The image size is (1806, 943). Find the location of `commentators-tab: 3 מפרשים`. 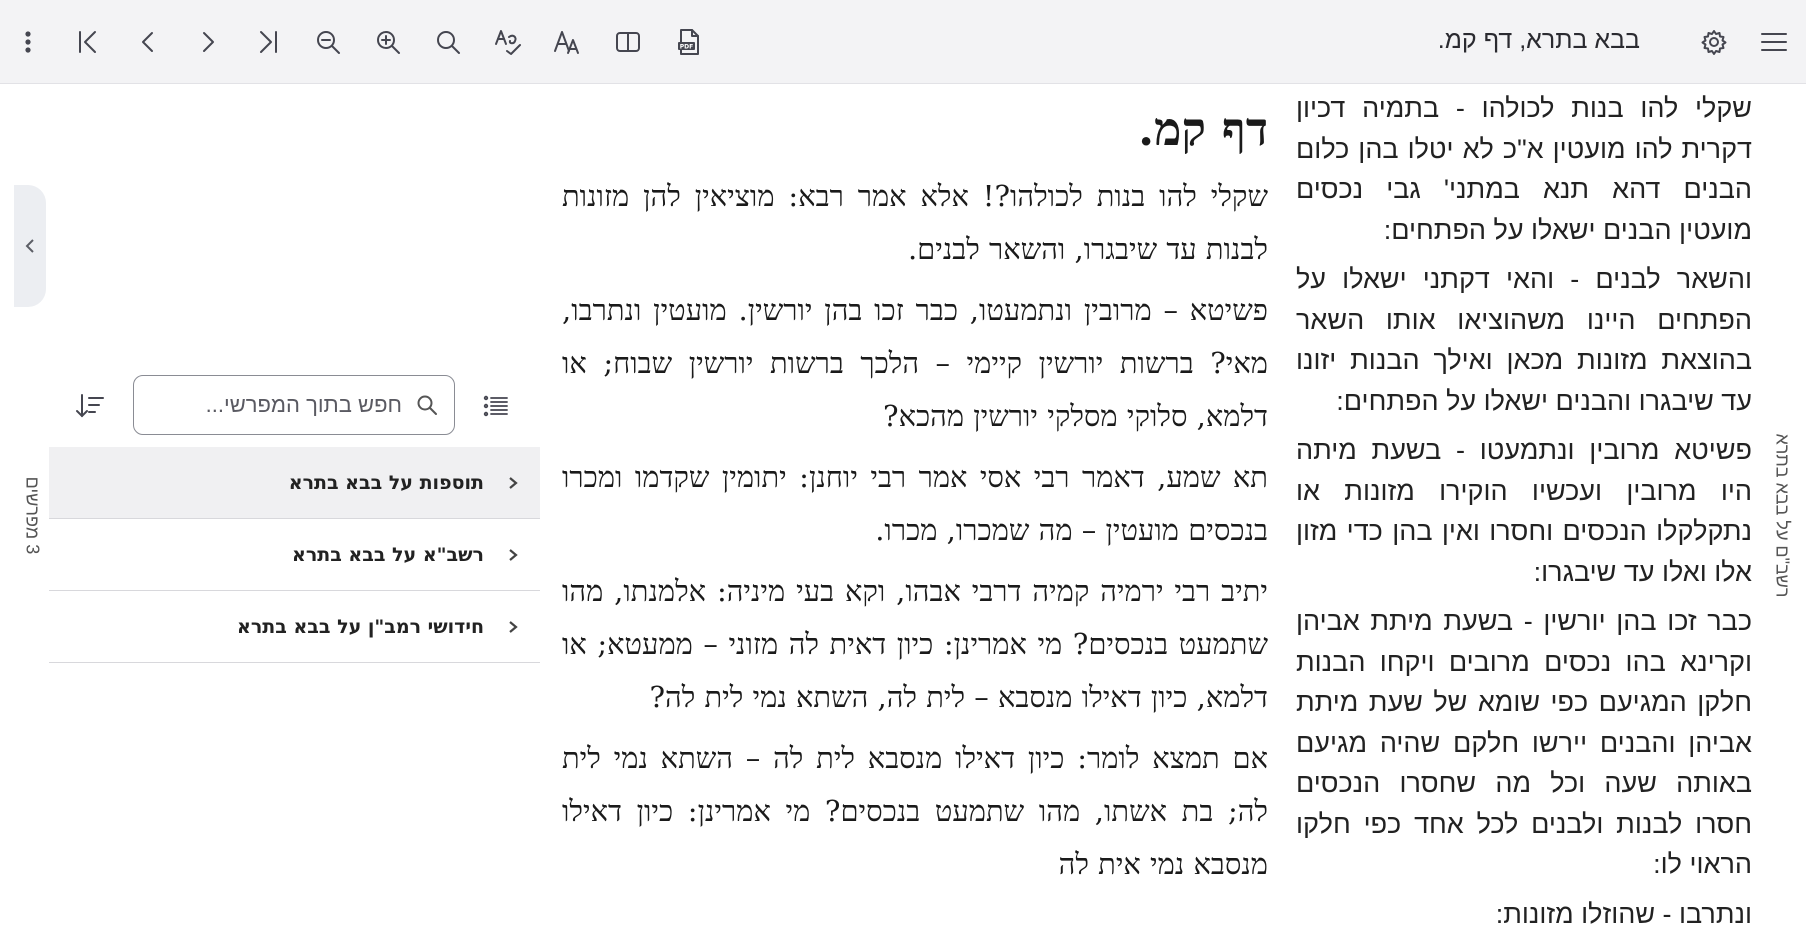

commentators-tab: 3 מפרשים is located at coordinates (32, 515).